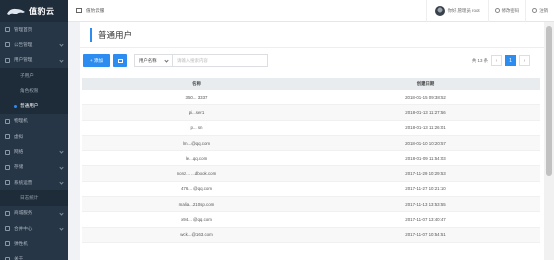 The image size is (554, 260). I want to click on cell-created: 2018-01-13 11:26:01, so click(425, 128).